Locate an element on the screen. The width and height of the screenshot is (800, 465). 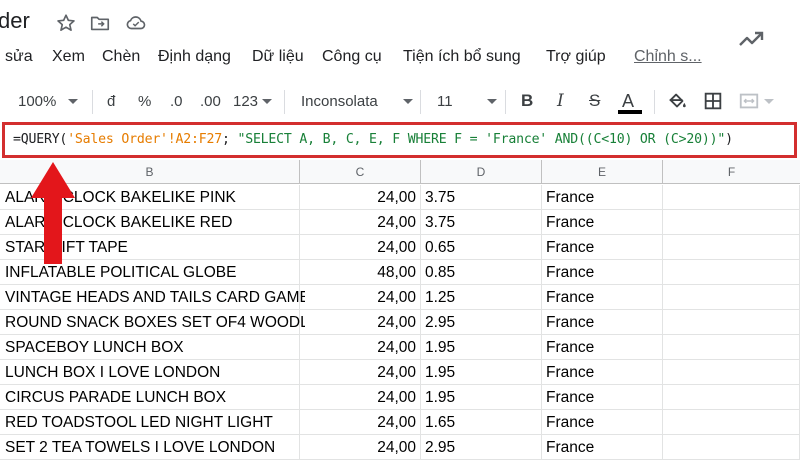
strikethrough-button: S is located at coordinates (594, 101).